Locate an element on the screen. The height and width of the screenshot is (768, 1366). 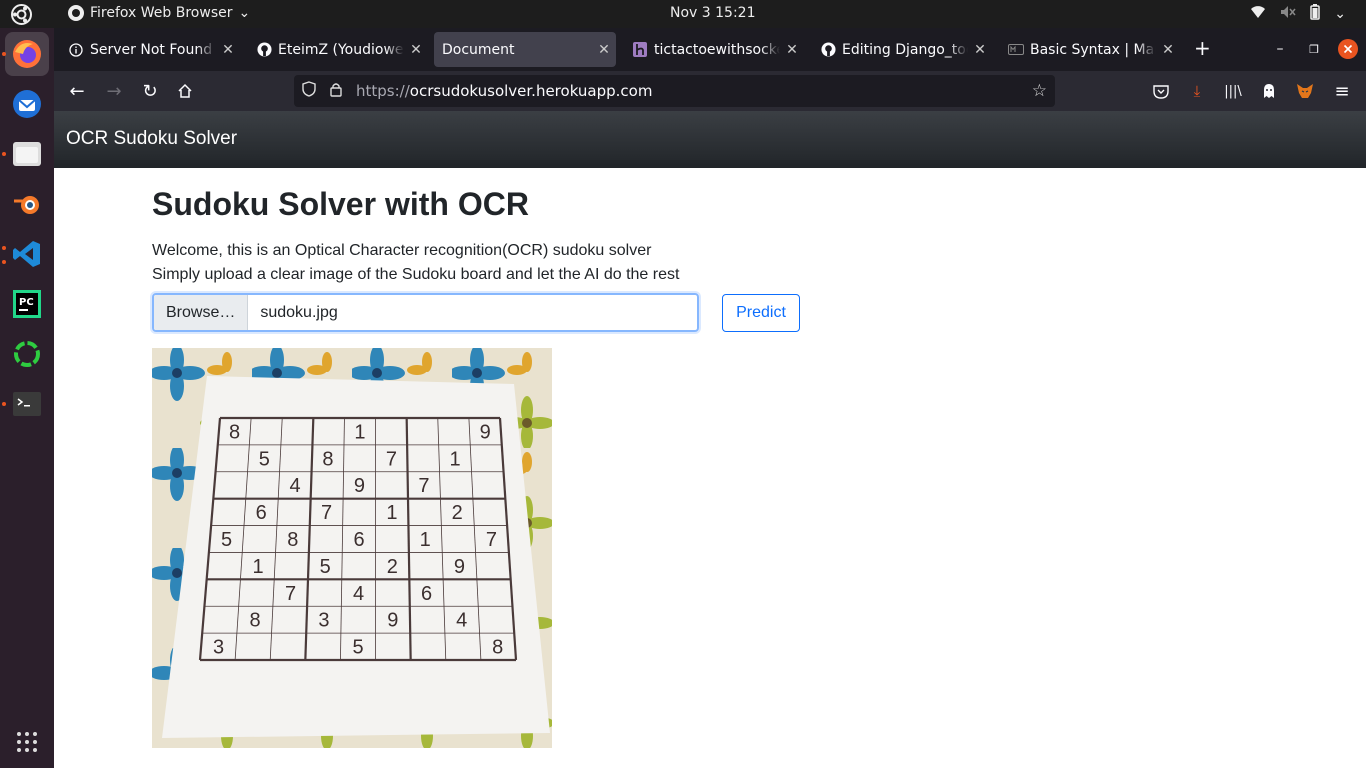
tab-markdown-syntax: Basic Syntax | Markdown ✕ is located at coordinates (1089, 49).